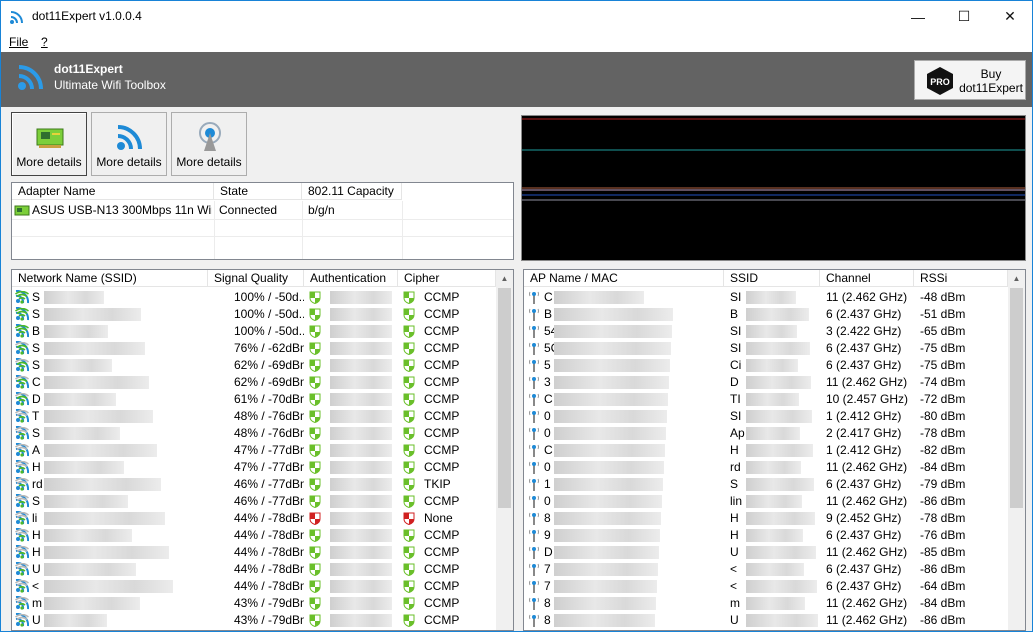  I want to click on network-row: U 44% / -78dBm CCMP, so click(262, 569).